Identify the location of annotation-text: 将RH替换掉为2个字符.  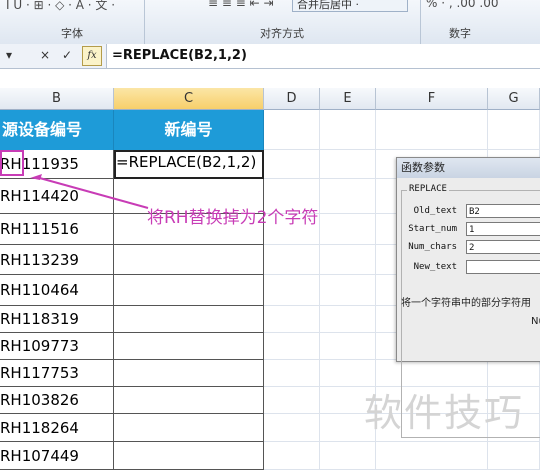
(233, 218).